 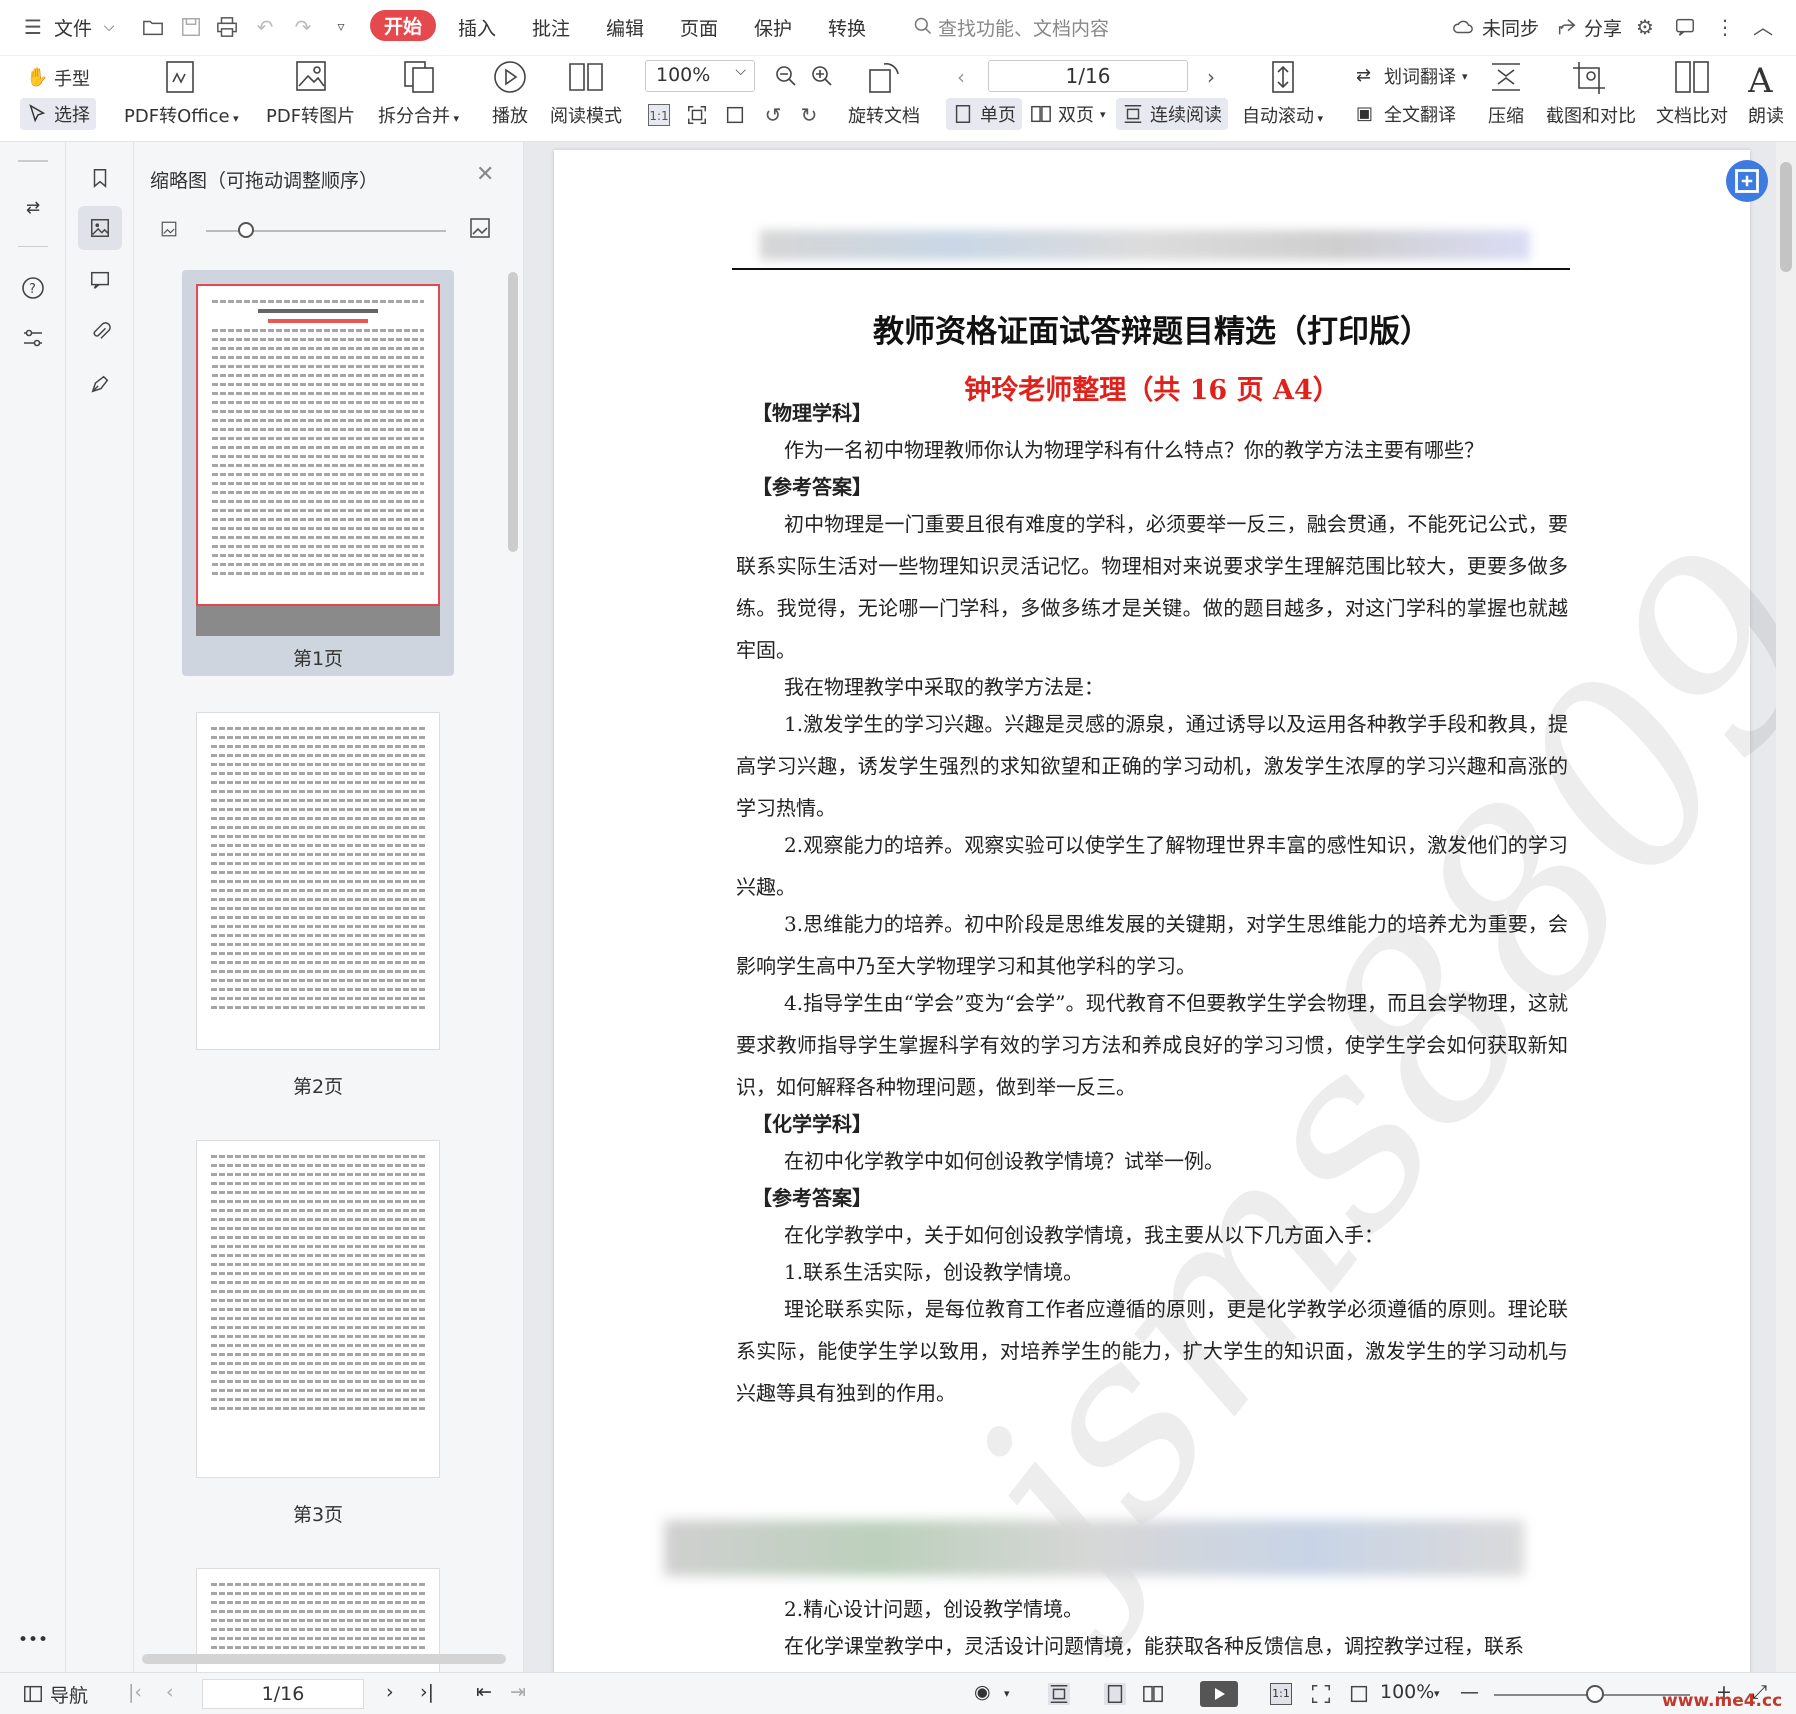 What do you see at coordinates (1772, 94) in the screenshot?
I see `read-aloud-button: A 朗读` at bounding box center [1772, 94].